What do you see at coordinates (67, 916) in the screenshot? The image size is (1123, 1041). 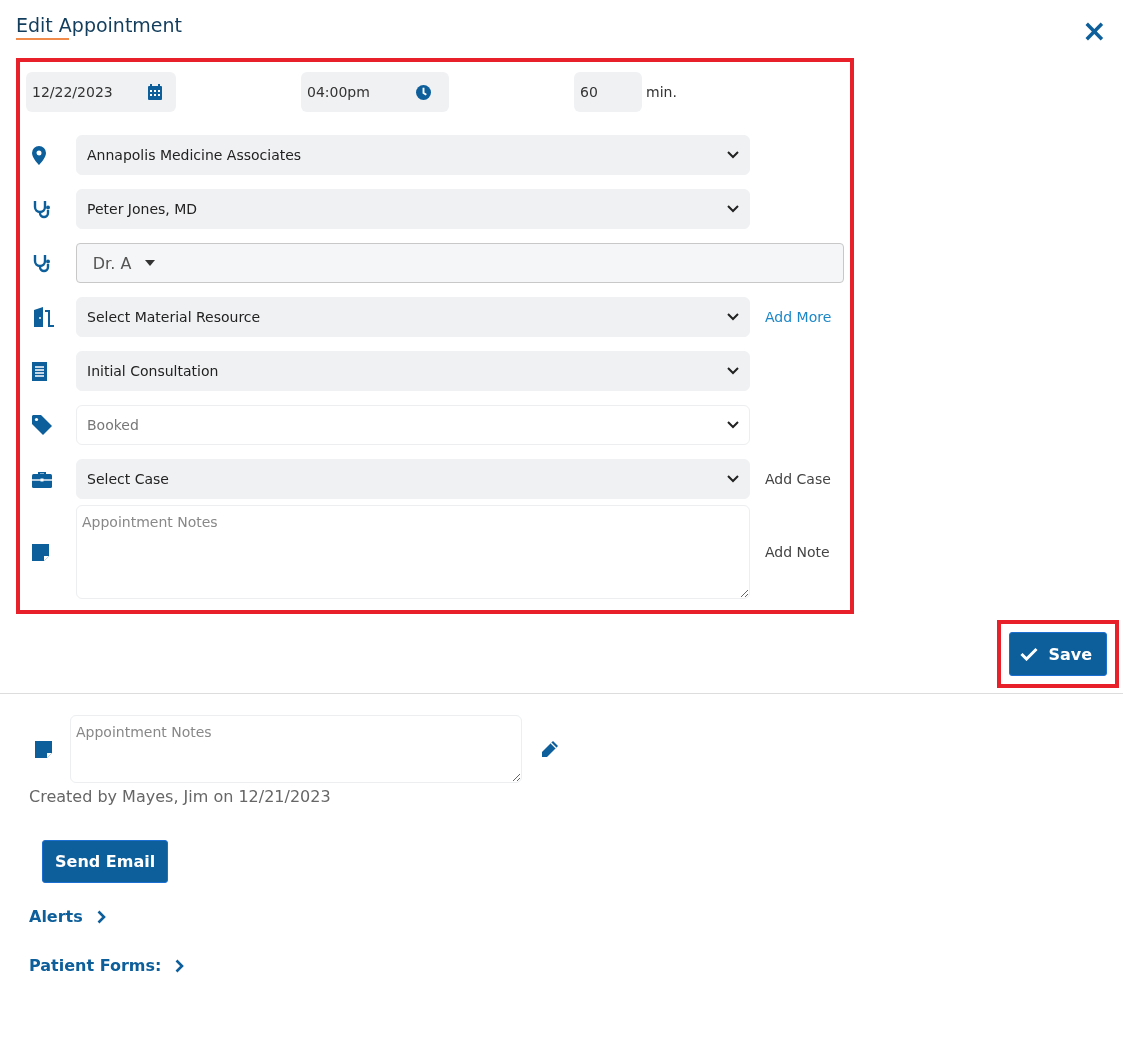 I see `section-toggle: Alerts` at bounding box center [67, 916].